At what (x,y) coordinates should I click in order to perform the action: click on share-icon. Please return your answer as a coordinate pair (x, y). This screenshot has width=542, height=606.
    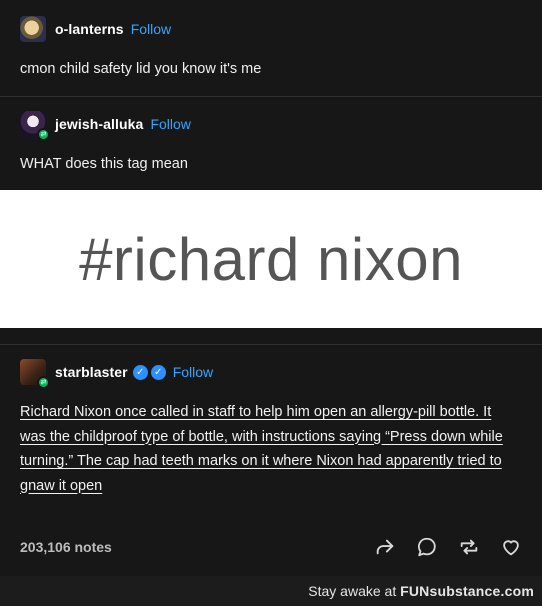
    Looking at the image, I should click on (385, 547).